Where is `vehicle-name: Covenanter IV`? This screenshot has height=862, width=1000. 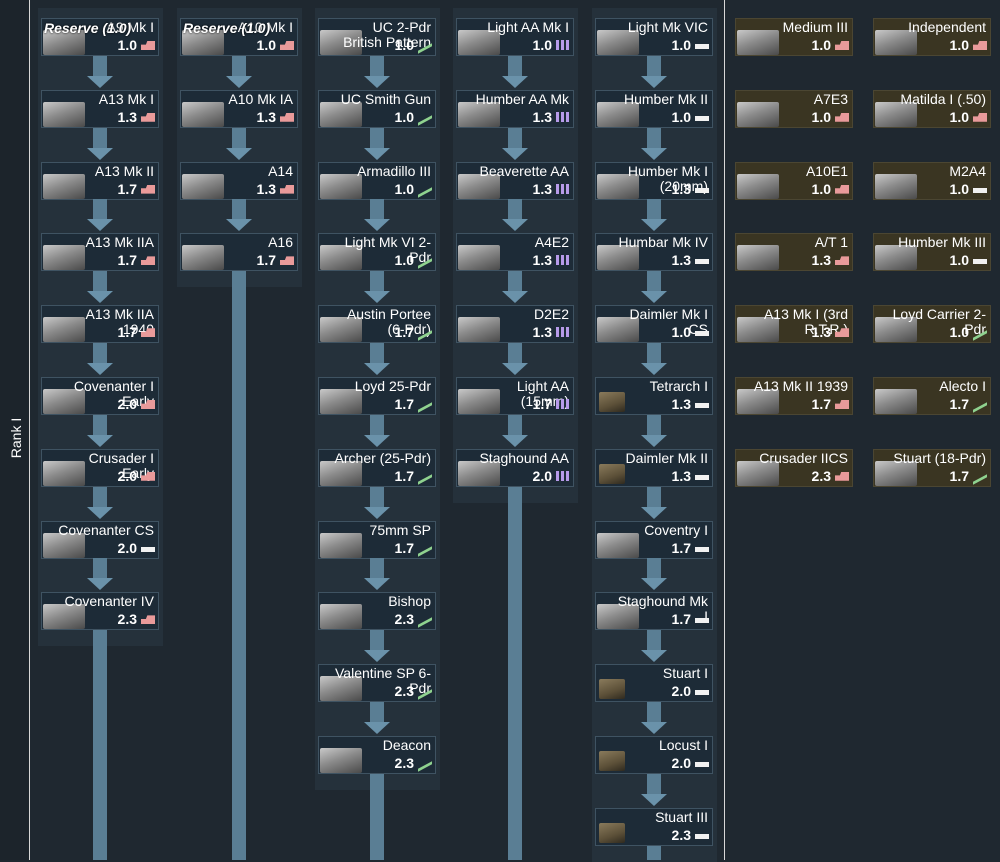 vehicle-name: Covenanter IV is located at coordinates (109, 602).